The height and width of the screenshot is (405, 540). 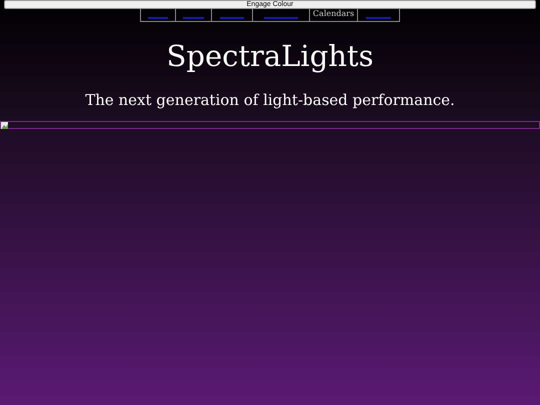 I want to click on nav-text: Calendars, so click(x=333, y=14).